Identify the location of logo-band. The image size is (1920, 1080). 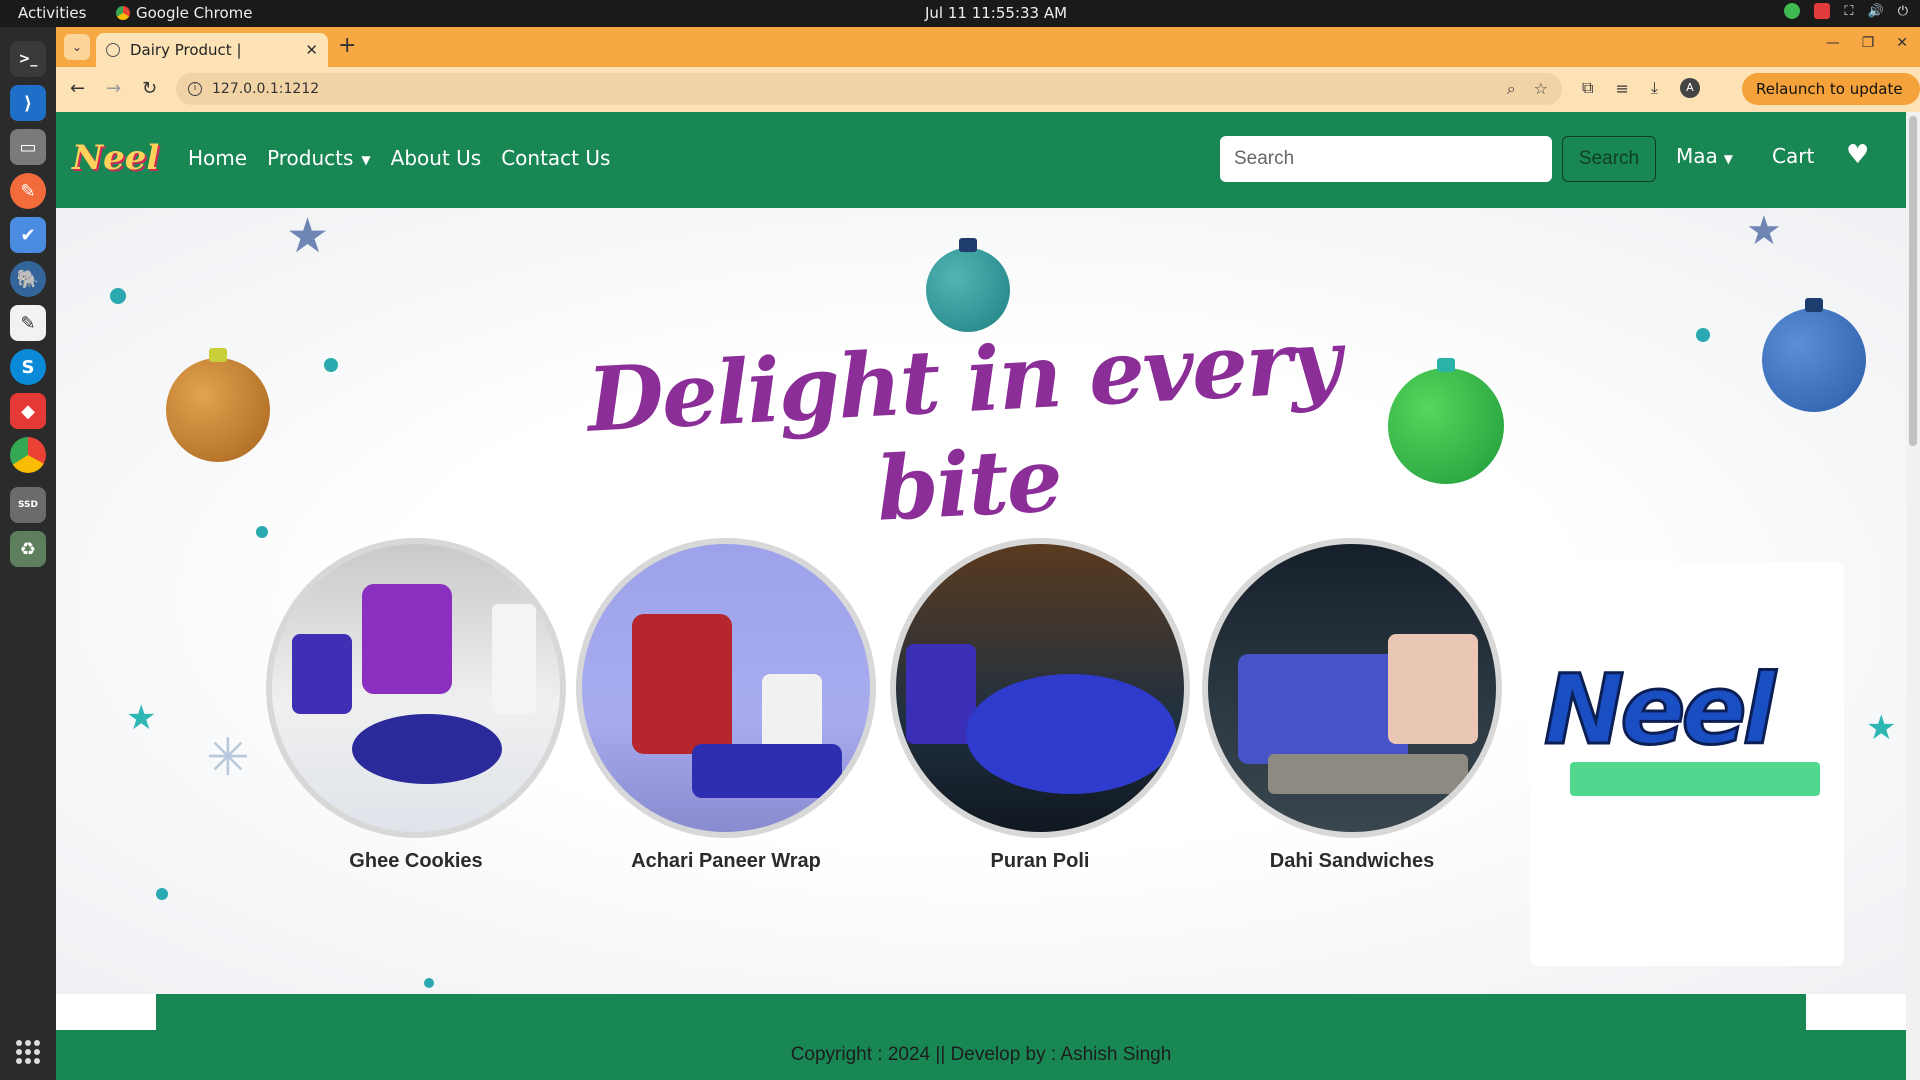
(1695, 779).